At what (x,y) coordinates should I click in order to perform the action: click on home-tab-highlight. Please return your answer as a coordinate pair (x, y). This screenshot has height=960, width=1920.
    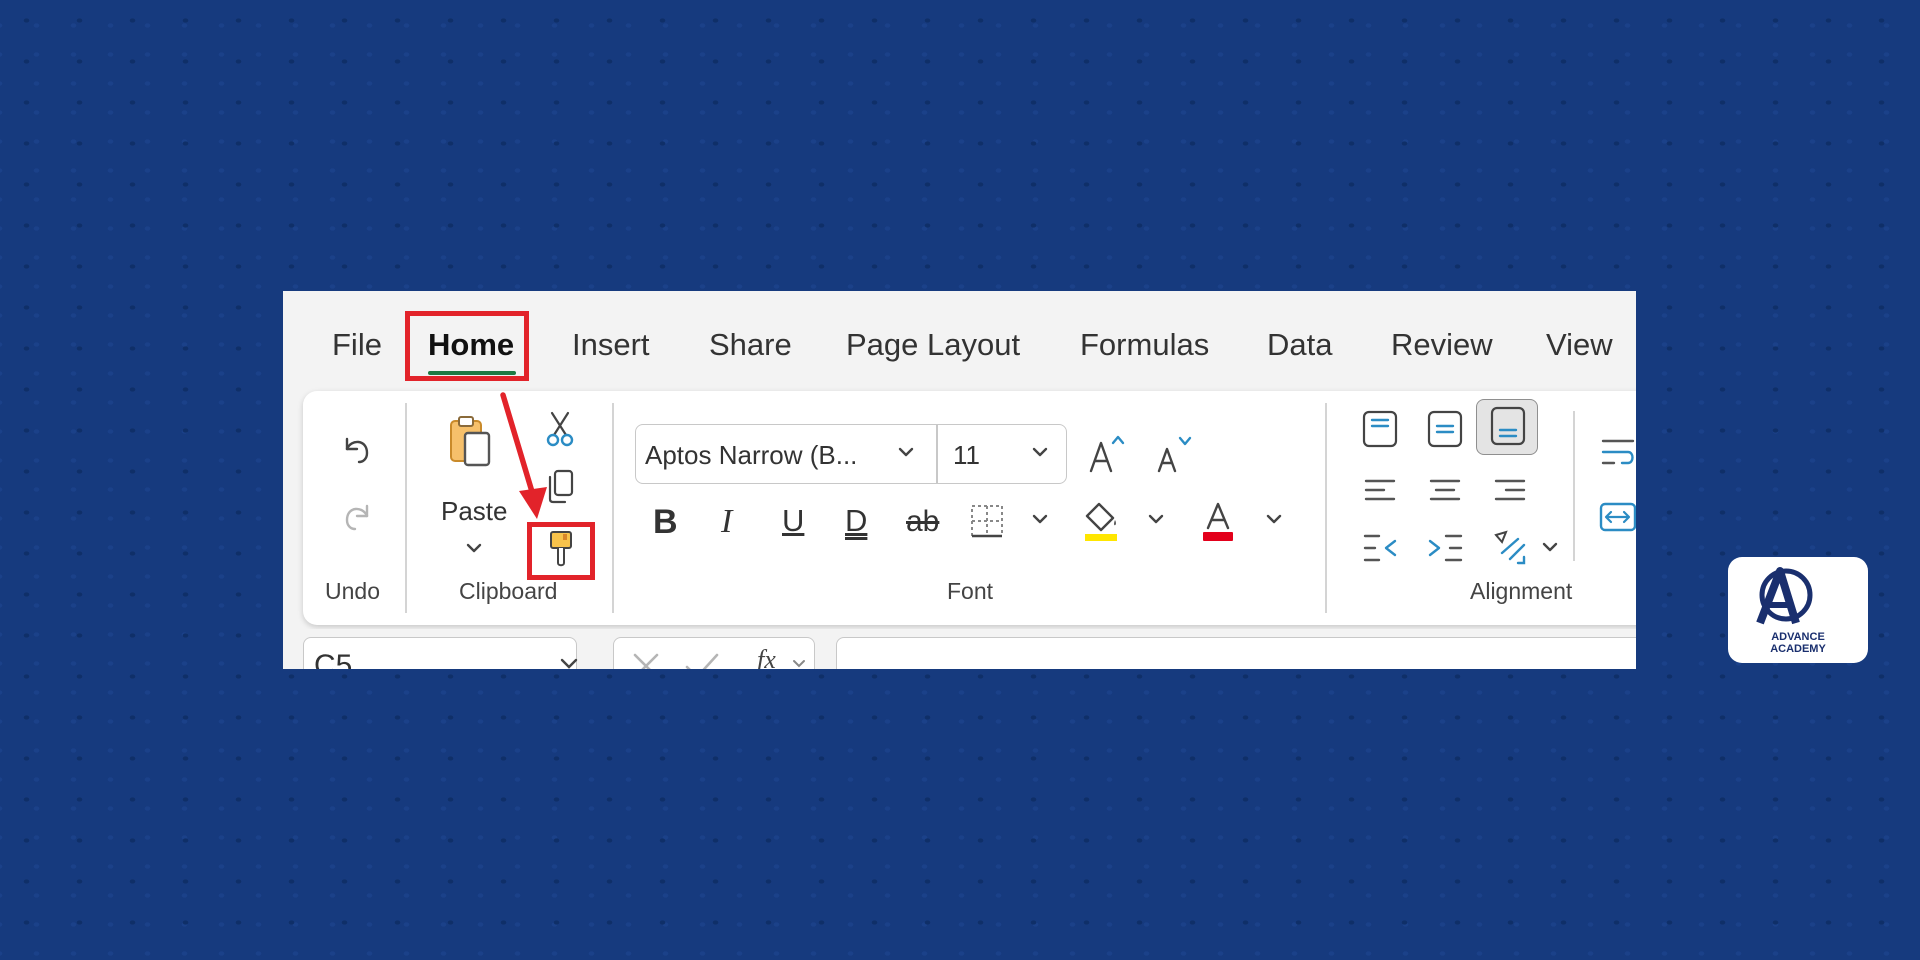
    Looking at the image, I should click on (467, 346).